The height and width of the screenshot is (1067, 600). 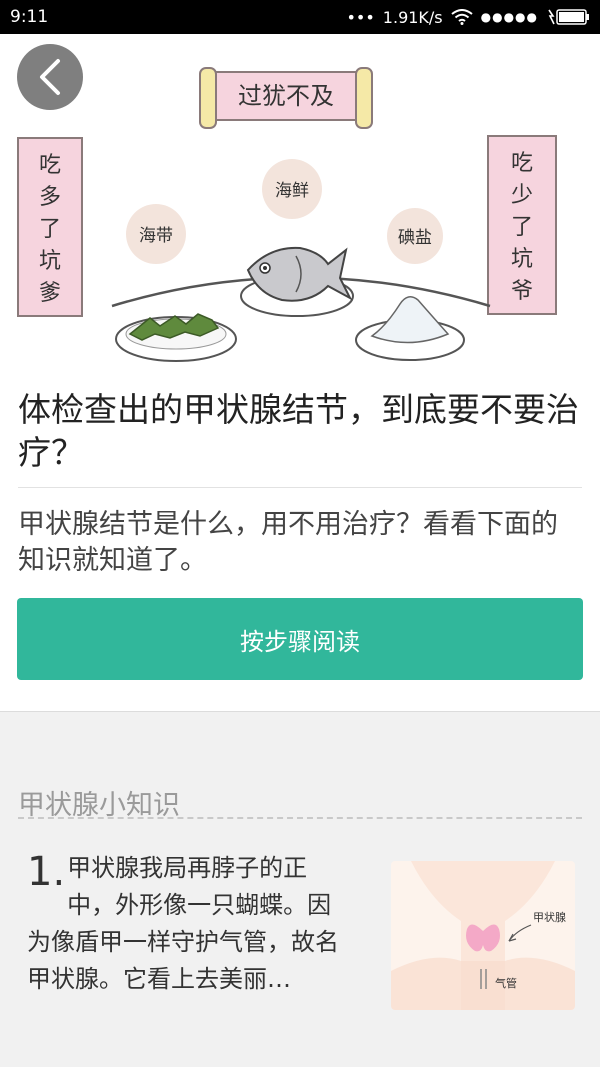 I want to click on svg-text: 海鲜, so click(x=292, y=191).